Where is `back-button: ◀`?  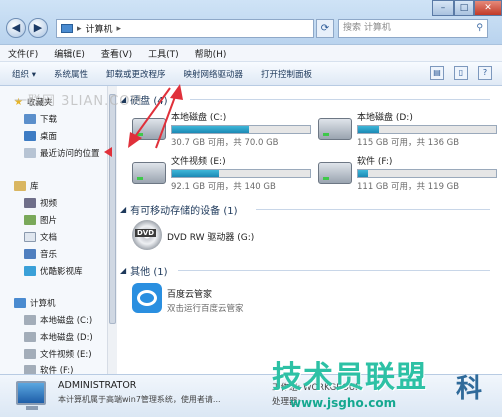
back-button: ◀ is located at coordinates (16, 28).